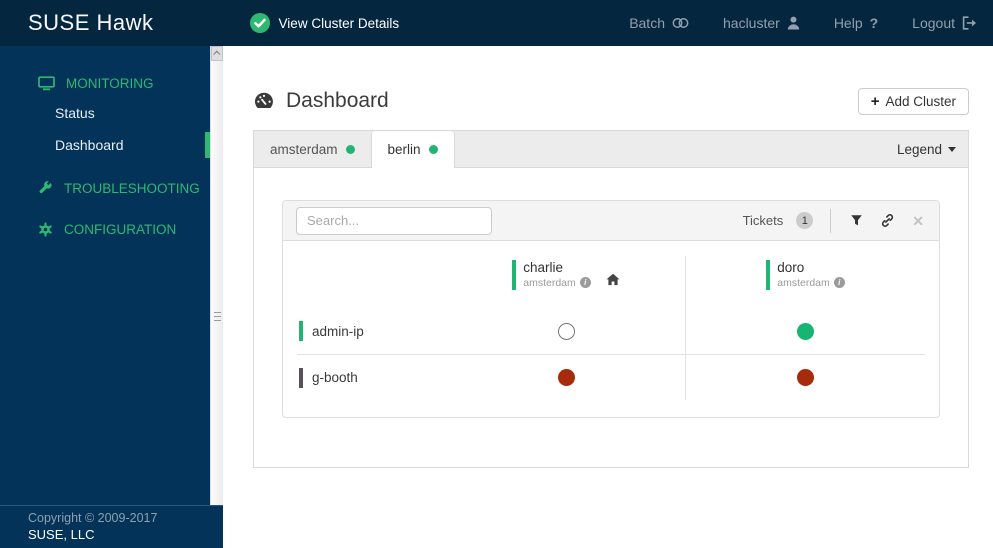  What do you see at coordinates (91, 22) in the screenshot?
I see `app-brand: SUSE Hawk` at bounding box center [91, 22].